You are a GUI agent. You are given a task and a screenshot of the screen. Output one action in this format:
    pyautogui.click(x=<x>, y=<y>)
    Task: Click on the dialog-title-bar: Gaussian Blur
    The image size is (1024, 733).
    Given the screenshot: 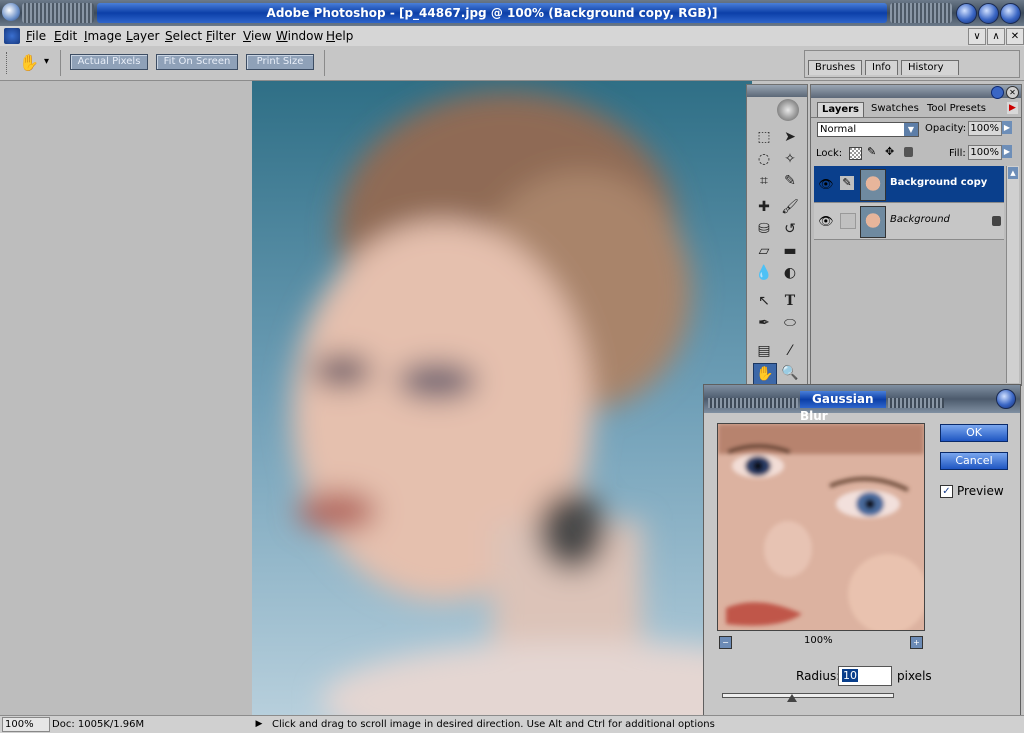 What is the action you would take?
    pyautogui.click(x=862, y=404)
    